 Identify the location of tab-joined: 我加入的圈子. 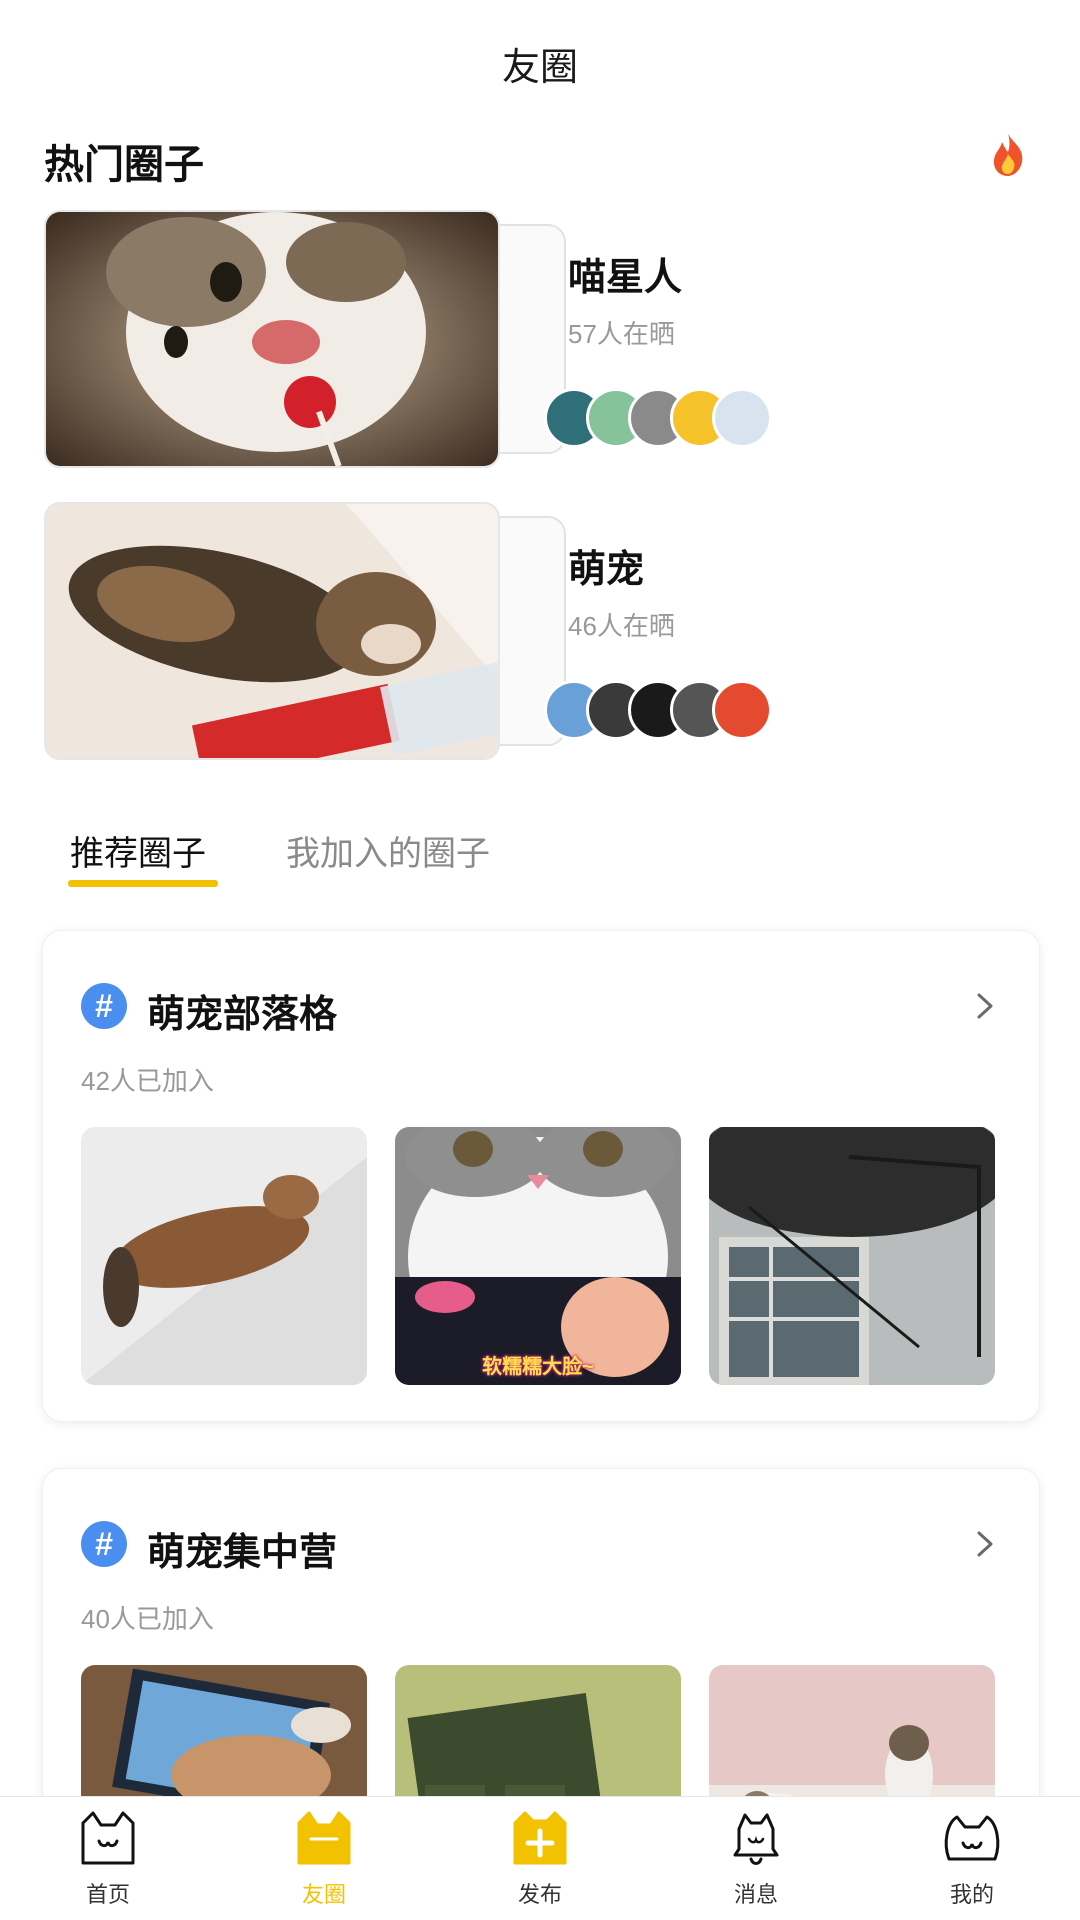
(388, 850).